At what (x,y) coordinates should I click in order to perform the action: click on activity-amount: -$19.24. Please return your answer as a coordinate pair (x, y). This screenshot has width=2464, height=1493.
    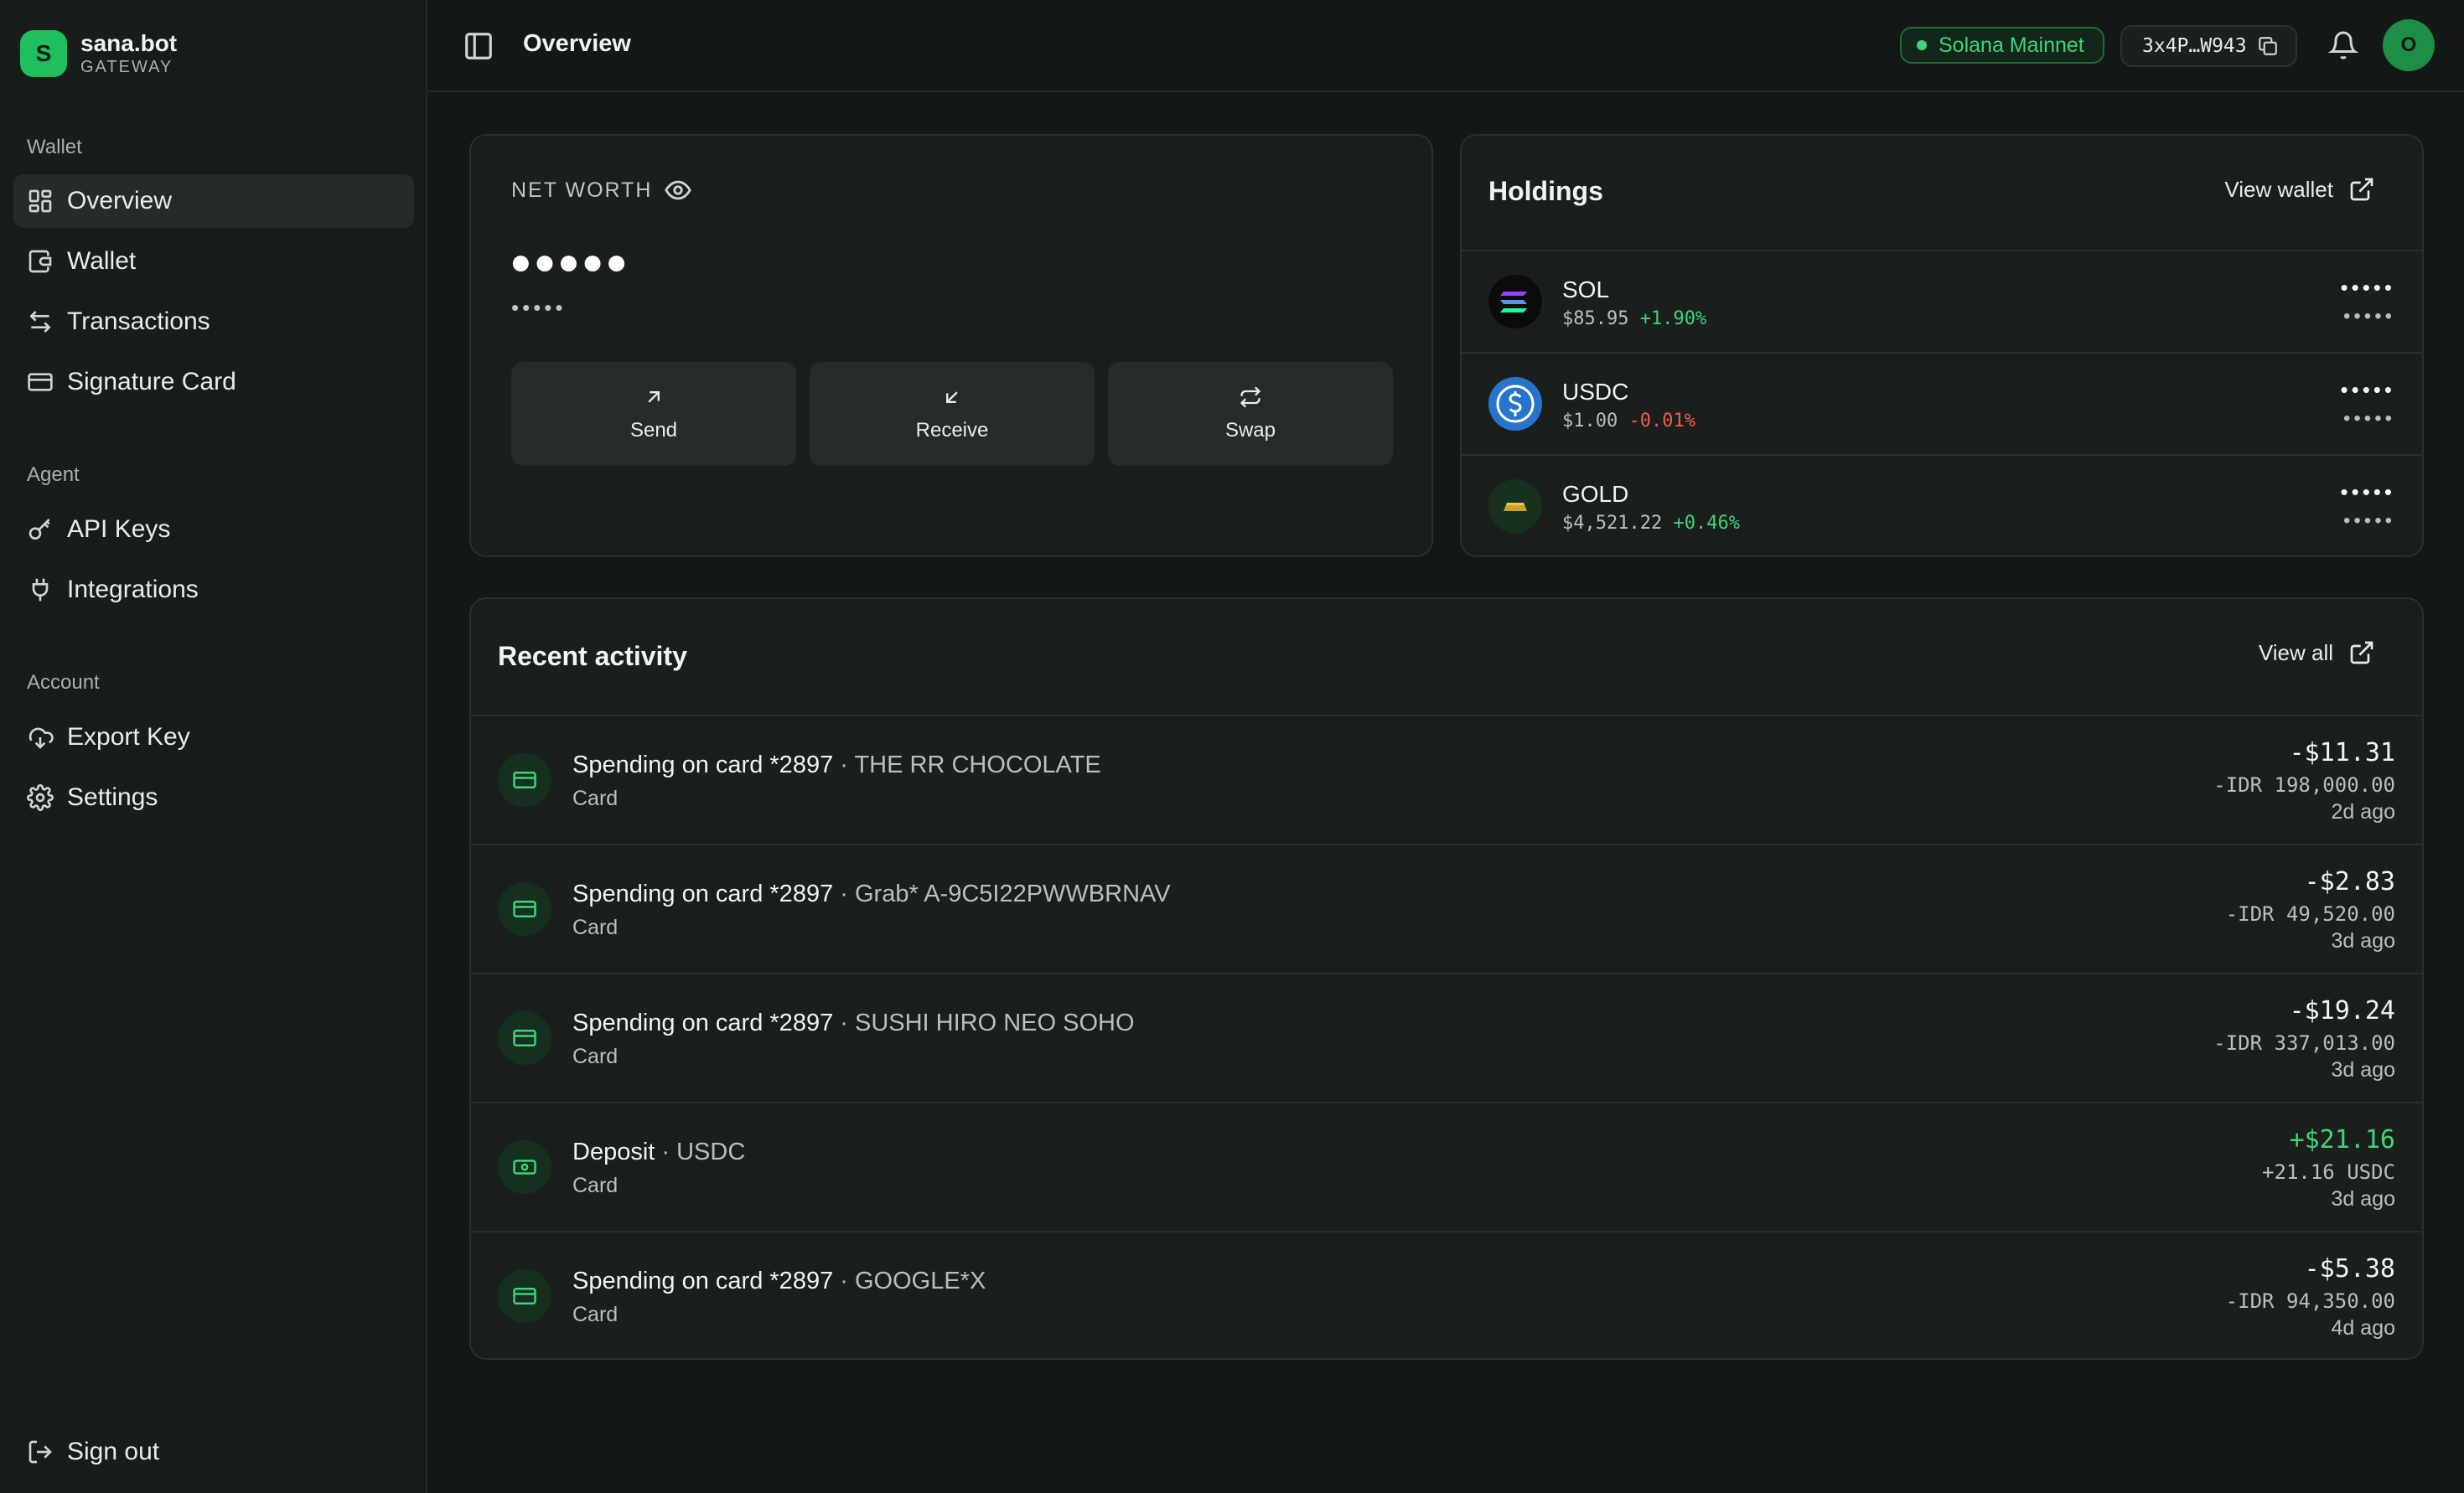
    Looking at the image, I should click on (2342, 1010).